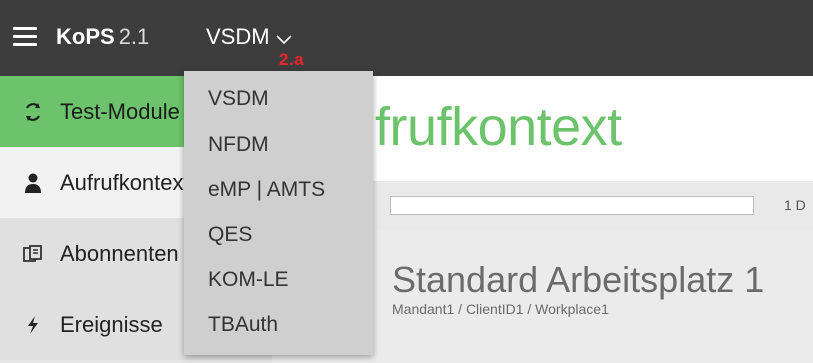 This screenshot has height=363, width=813. What do you see at coordinates (278, 145) in the screenshot?
I see `dropdown-item-nfdm: NFDM` at bounding box center [278, 145].